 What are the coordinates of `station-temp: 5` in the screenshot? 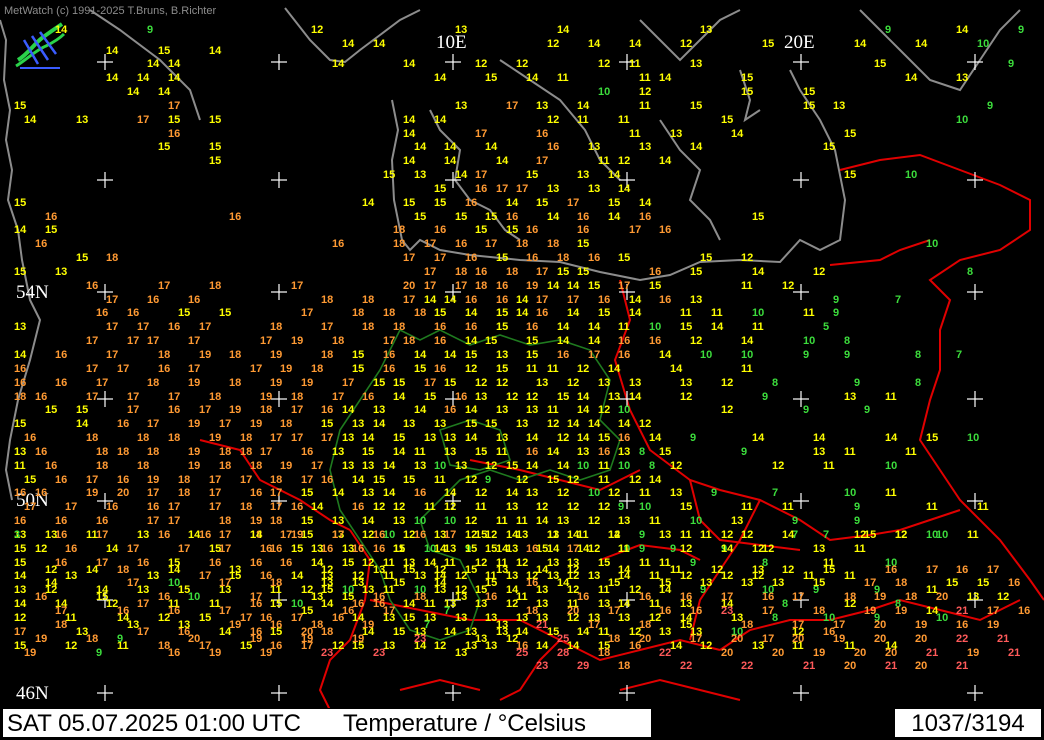 It's located at (826, 327).